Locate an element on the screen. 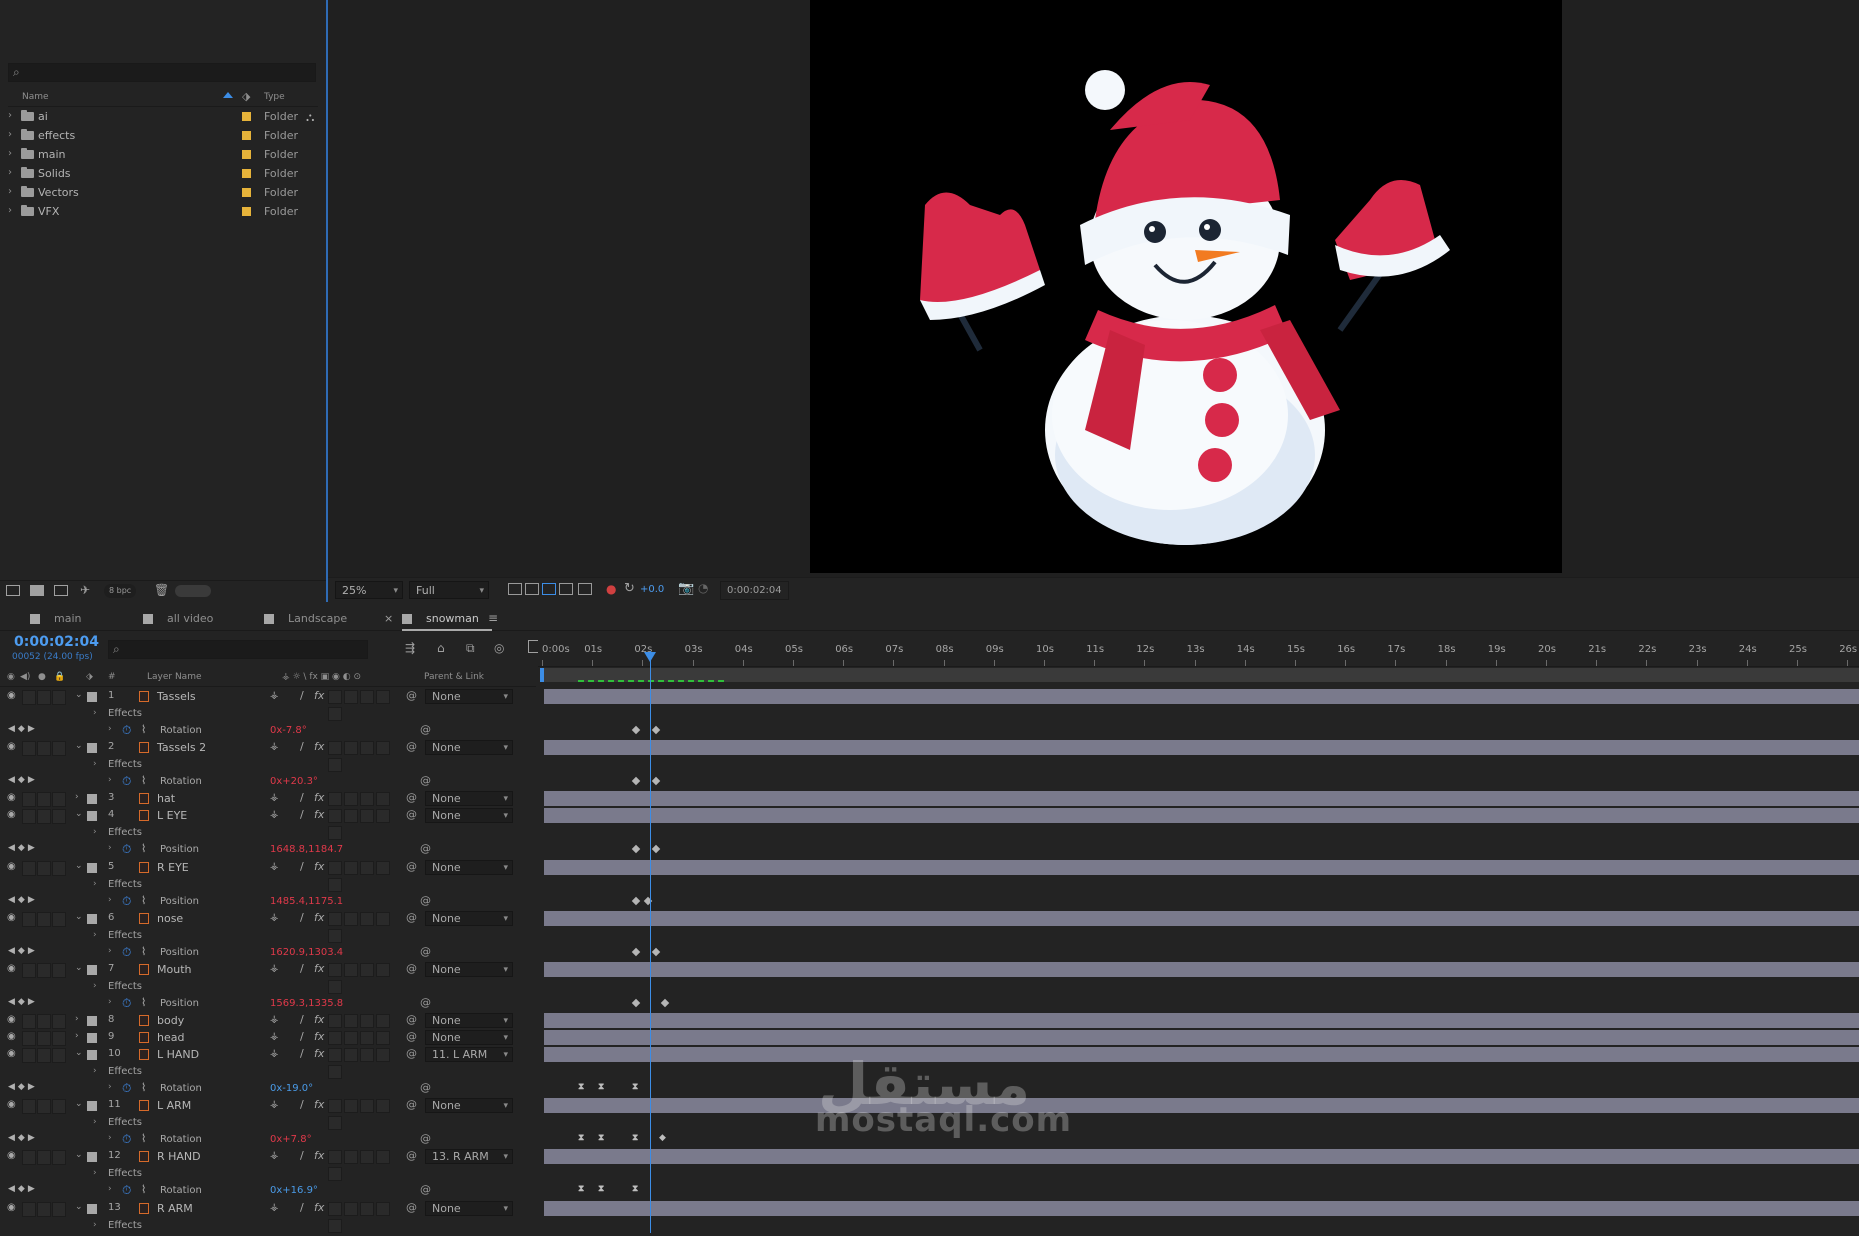 The height and width of the screenshot is (1236, 1859). solo-icon: ● is located at coordinates (42, 677).